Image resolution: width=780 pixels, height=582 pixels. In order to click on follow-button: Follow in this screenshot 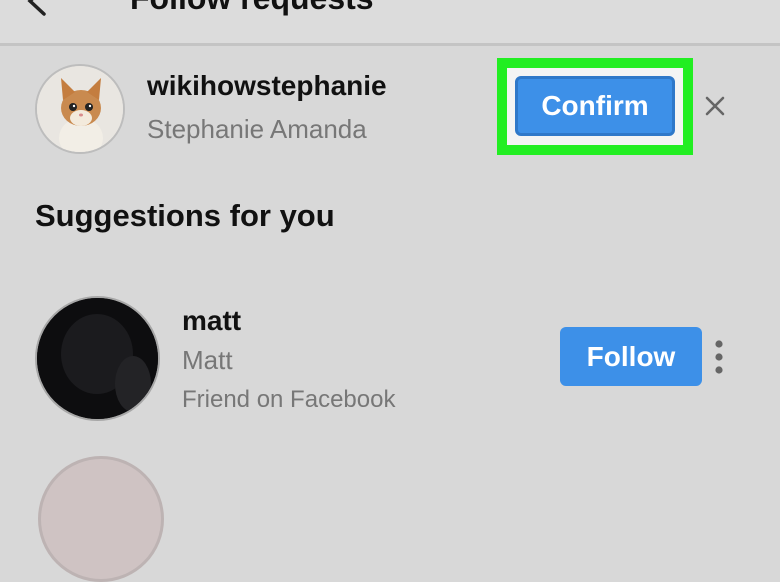, I will do `click(631, 356)`.